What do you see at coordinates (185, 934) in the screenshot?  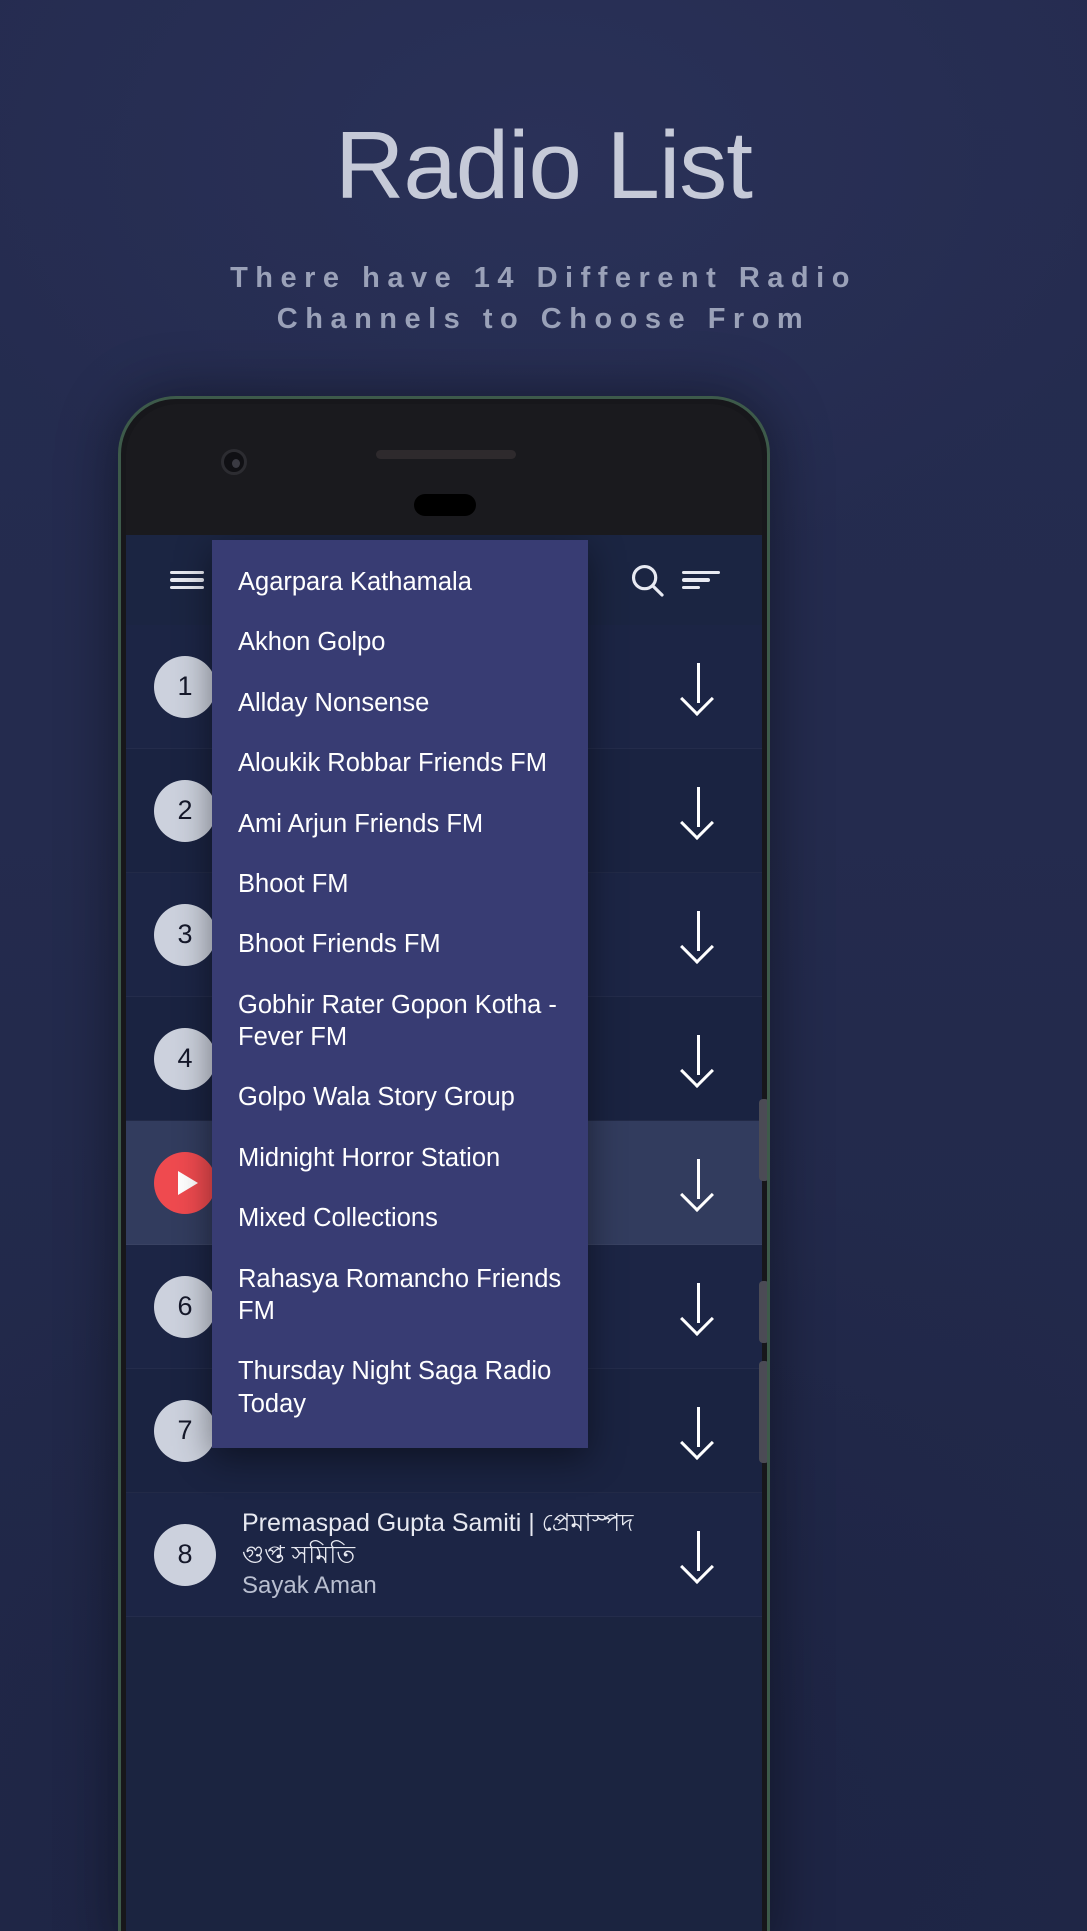 I see `row-index-badge: 3` at bounding box center [185, 934].